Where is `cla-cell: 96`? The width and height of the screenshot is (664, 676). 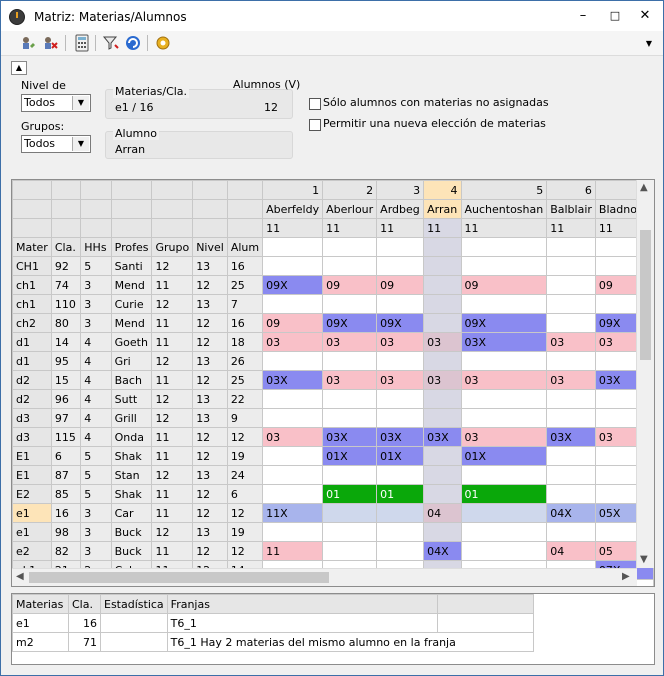
cla-cell: 96 is located at coordinates (66, 399).